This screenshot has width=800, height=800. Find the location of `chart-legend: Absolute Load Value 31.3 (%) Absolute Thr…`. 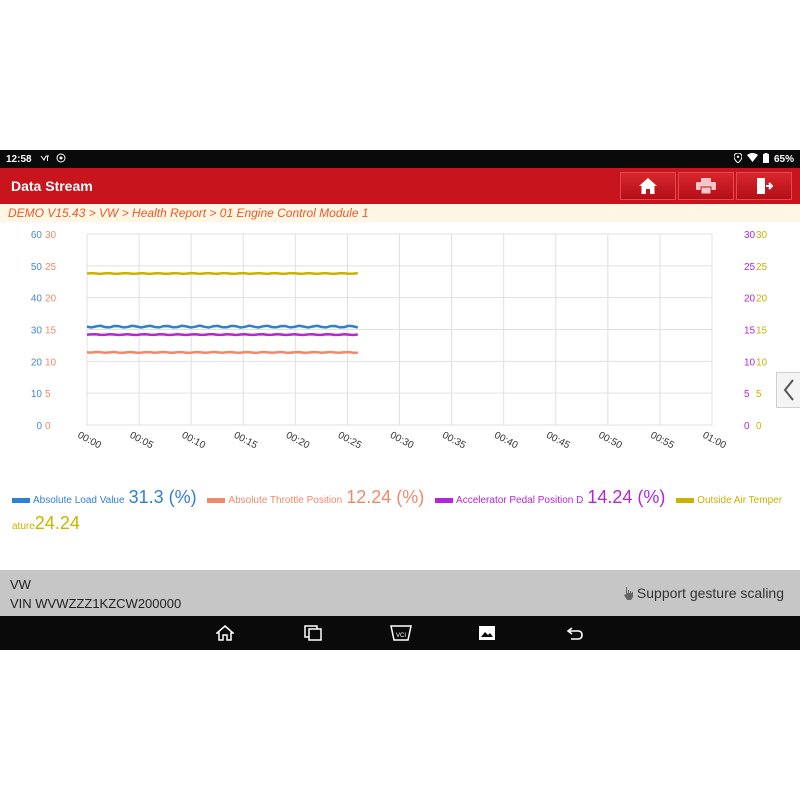

chart-legend: Absolute Load Value 31.3 (%) Absolute Thr… is located at coordinates (400, 512).